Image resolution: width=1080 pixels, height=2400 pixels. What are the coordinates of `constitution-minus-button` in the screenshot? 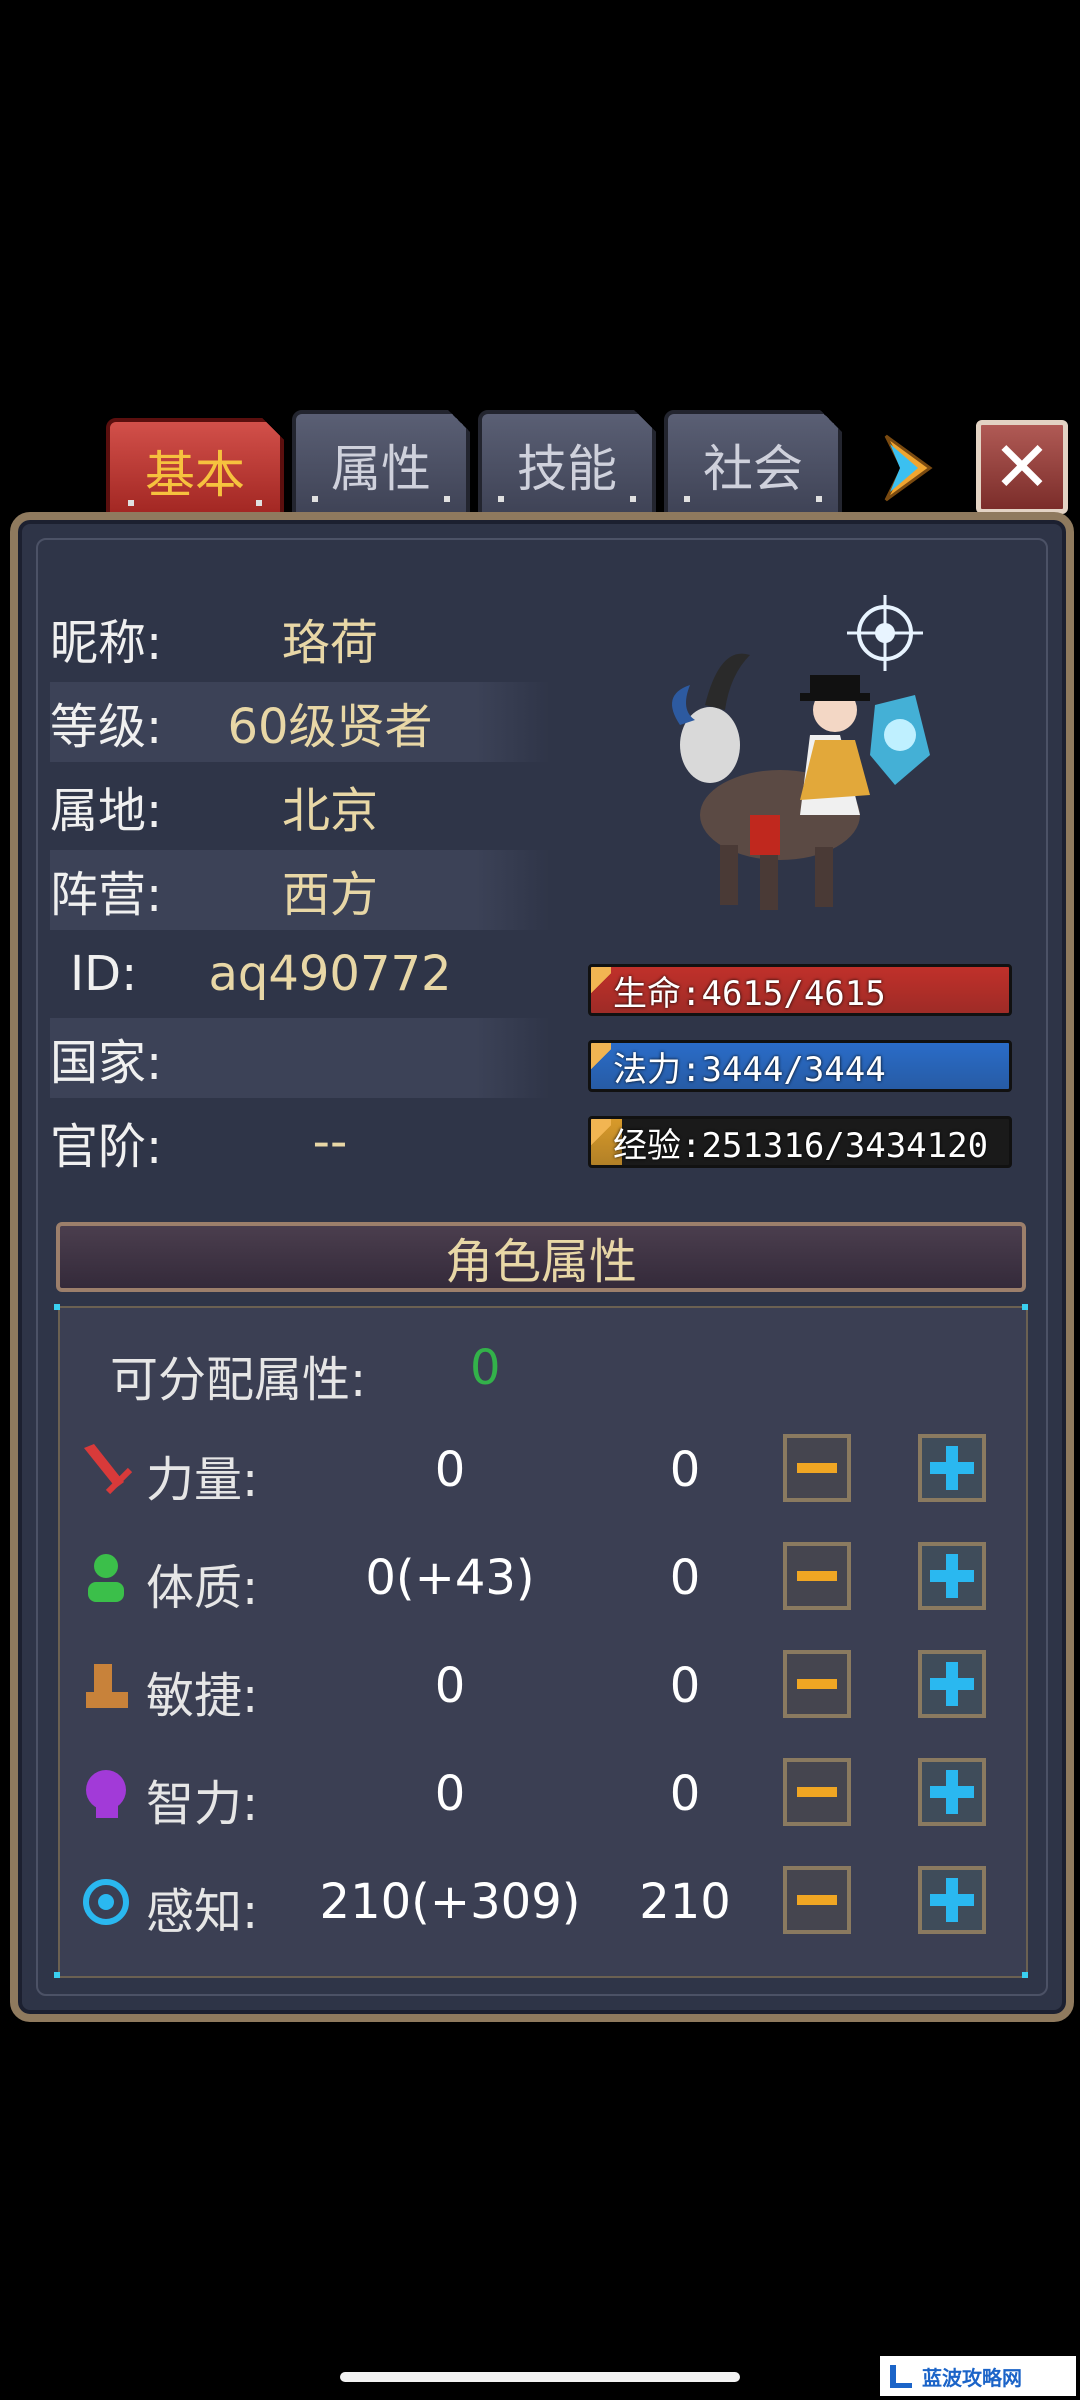 It's located at (817, 1576).